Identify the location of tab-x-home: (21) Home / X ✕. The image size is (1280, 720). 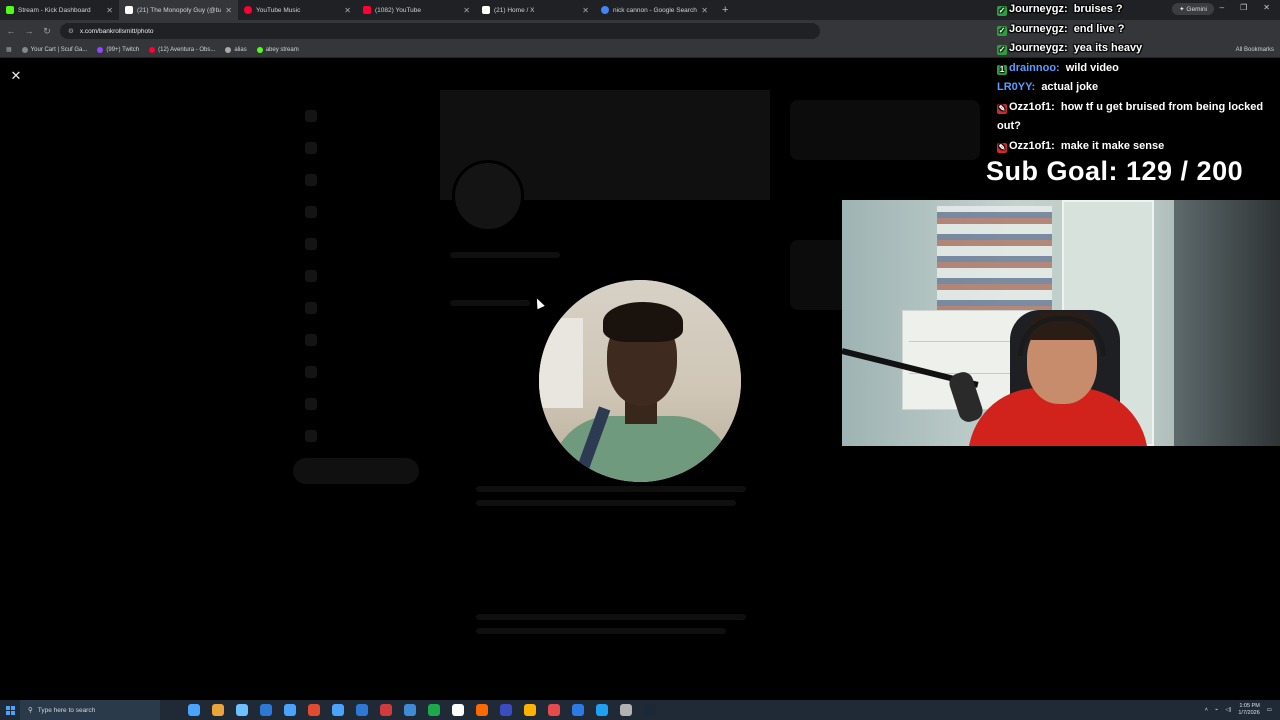
(535, 10).